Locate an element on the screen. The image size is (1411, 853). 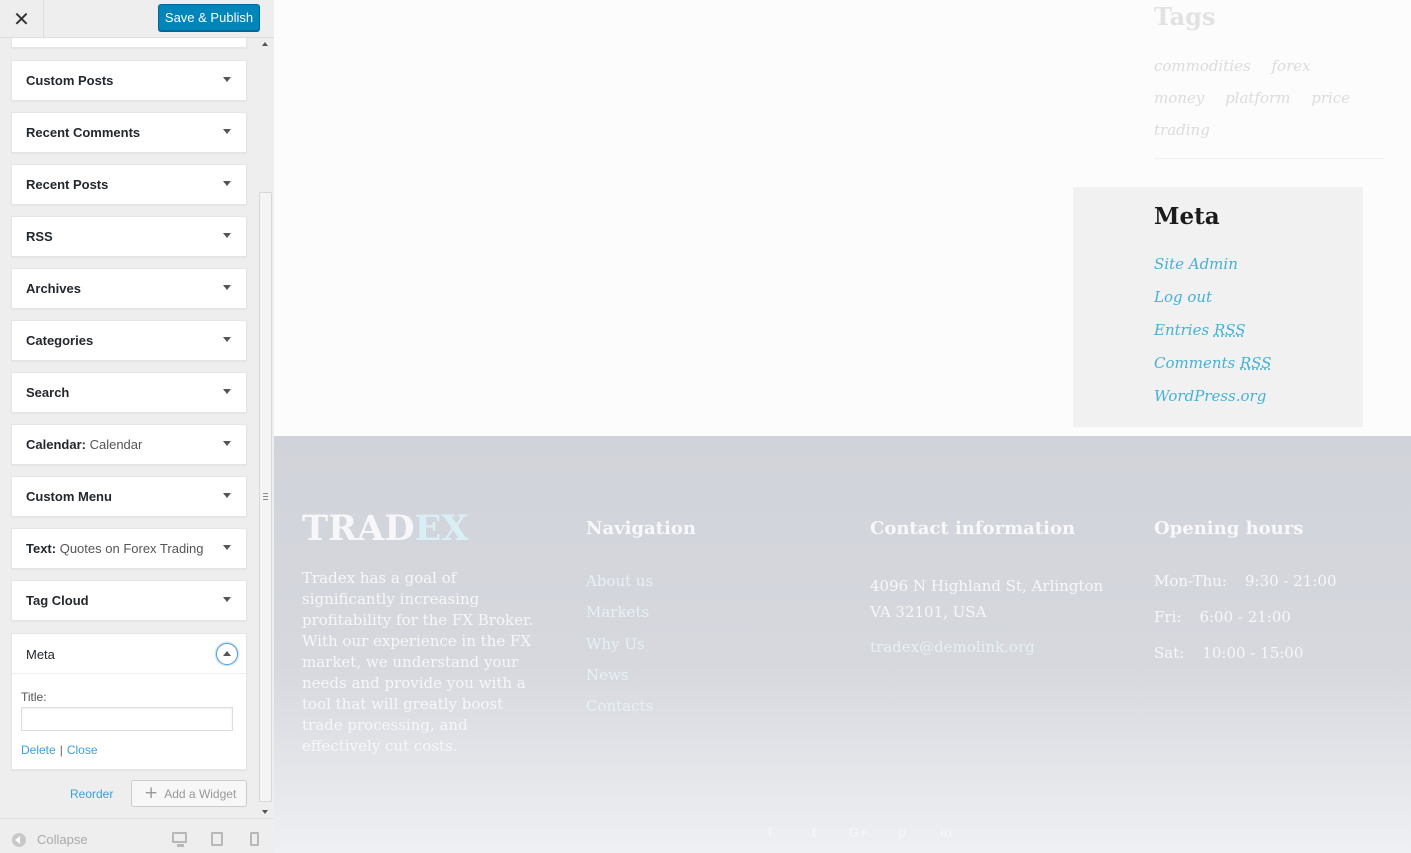
widget-text: Text: Quotes on Forex Trading is located at coordinates (129, 548).